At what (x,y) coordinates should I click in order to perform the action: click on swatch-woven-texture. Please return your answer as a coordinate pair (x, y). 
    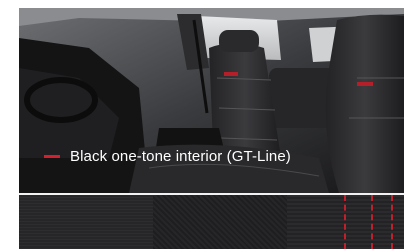
    Looking at the image, I should click on (220, 222).